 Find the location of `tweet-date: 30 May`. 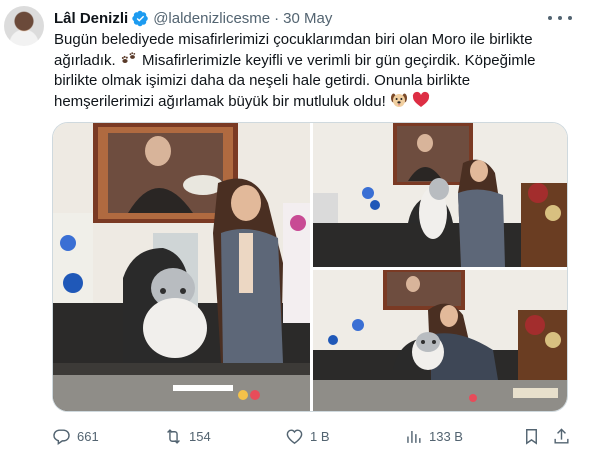

tweet-date: 30 May is located at coordinates (307, 18).